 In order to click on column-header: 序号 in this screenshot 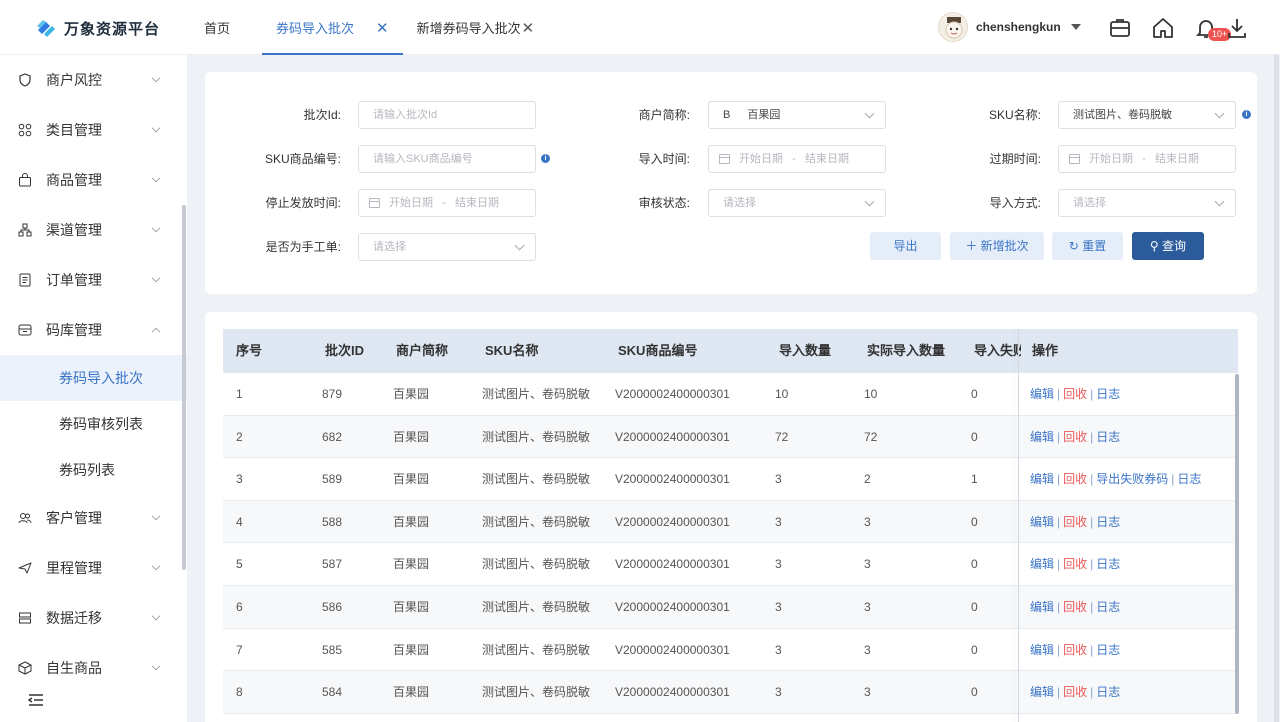, I will do `click(249, 350)`.